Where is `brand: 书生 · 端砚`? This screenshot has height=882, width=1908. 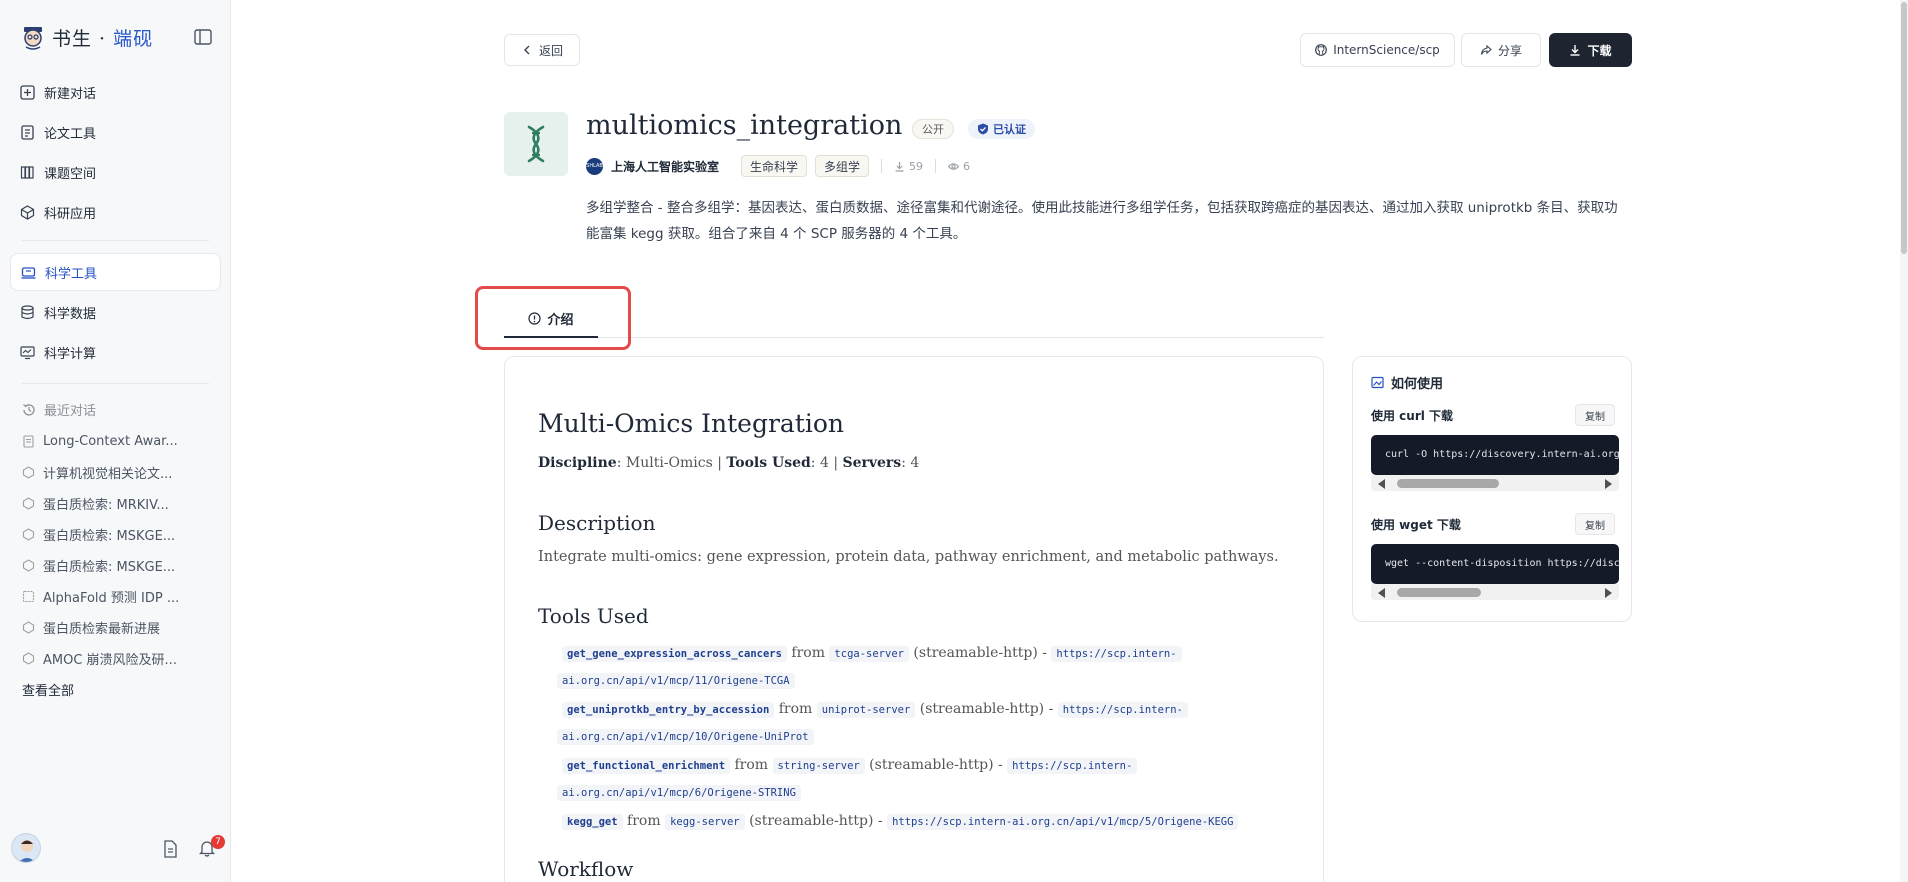 brand: 书生 · 端砚 is located at coordinates (86, 37).